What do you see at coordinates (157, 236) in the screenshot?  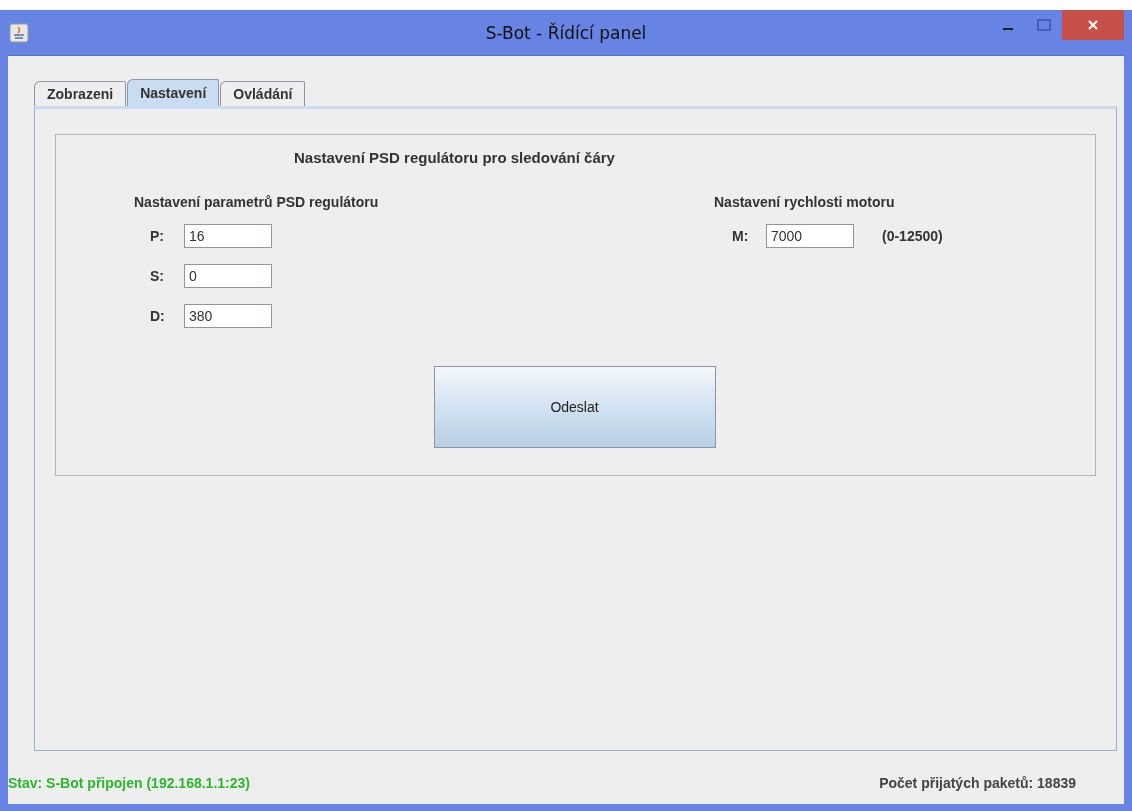 I see `field-label: P:` at bounding box center [157, 236].